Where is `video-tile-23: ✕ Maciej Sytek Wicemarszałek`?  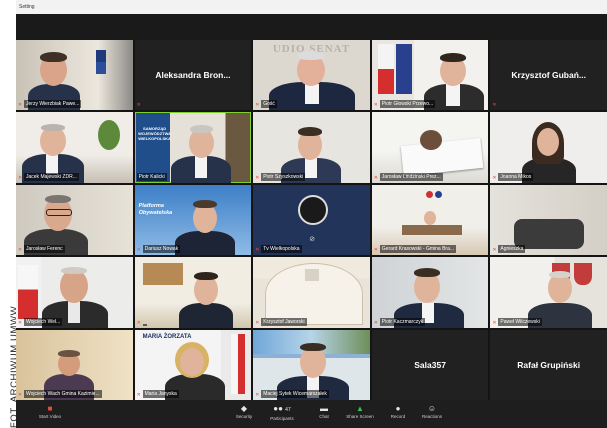
video-tile-23: ✕ Maciej Sytek Wicemarszałek is located at coordinates (311, 364).